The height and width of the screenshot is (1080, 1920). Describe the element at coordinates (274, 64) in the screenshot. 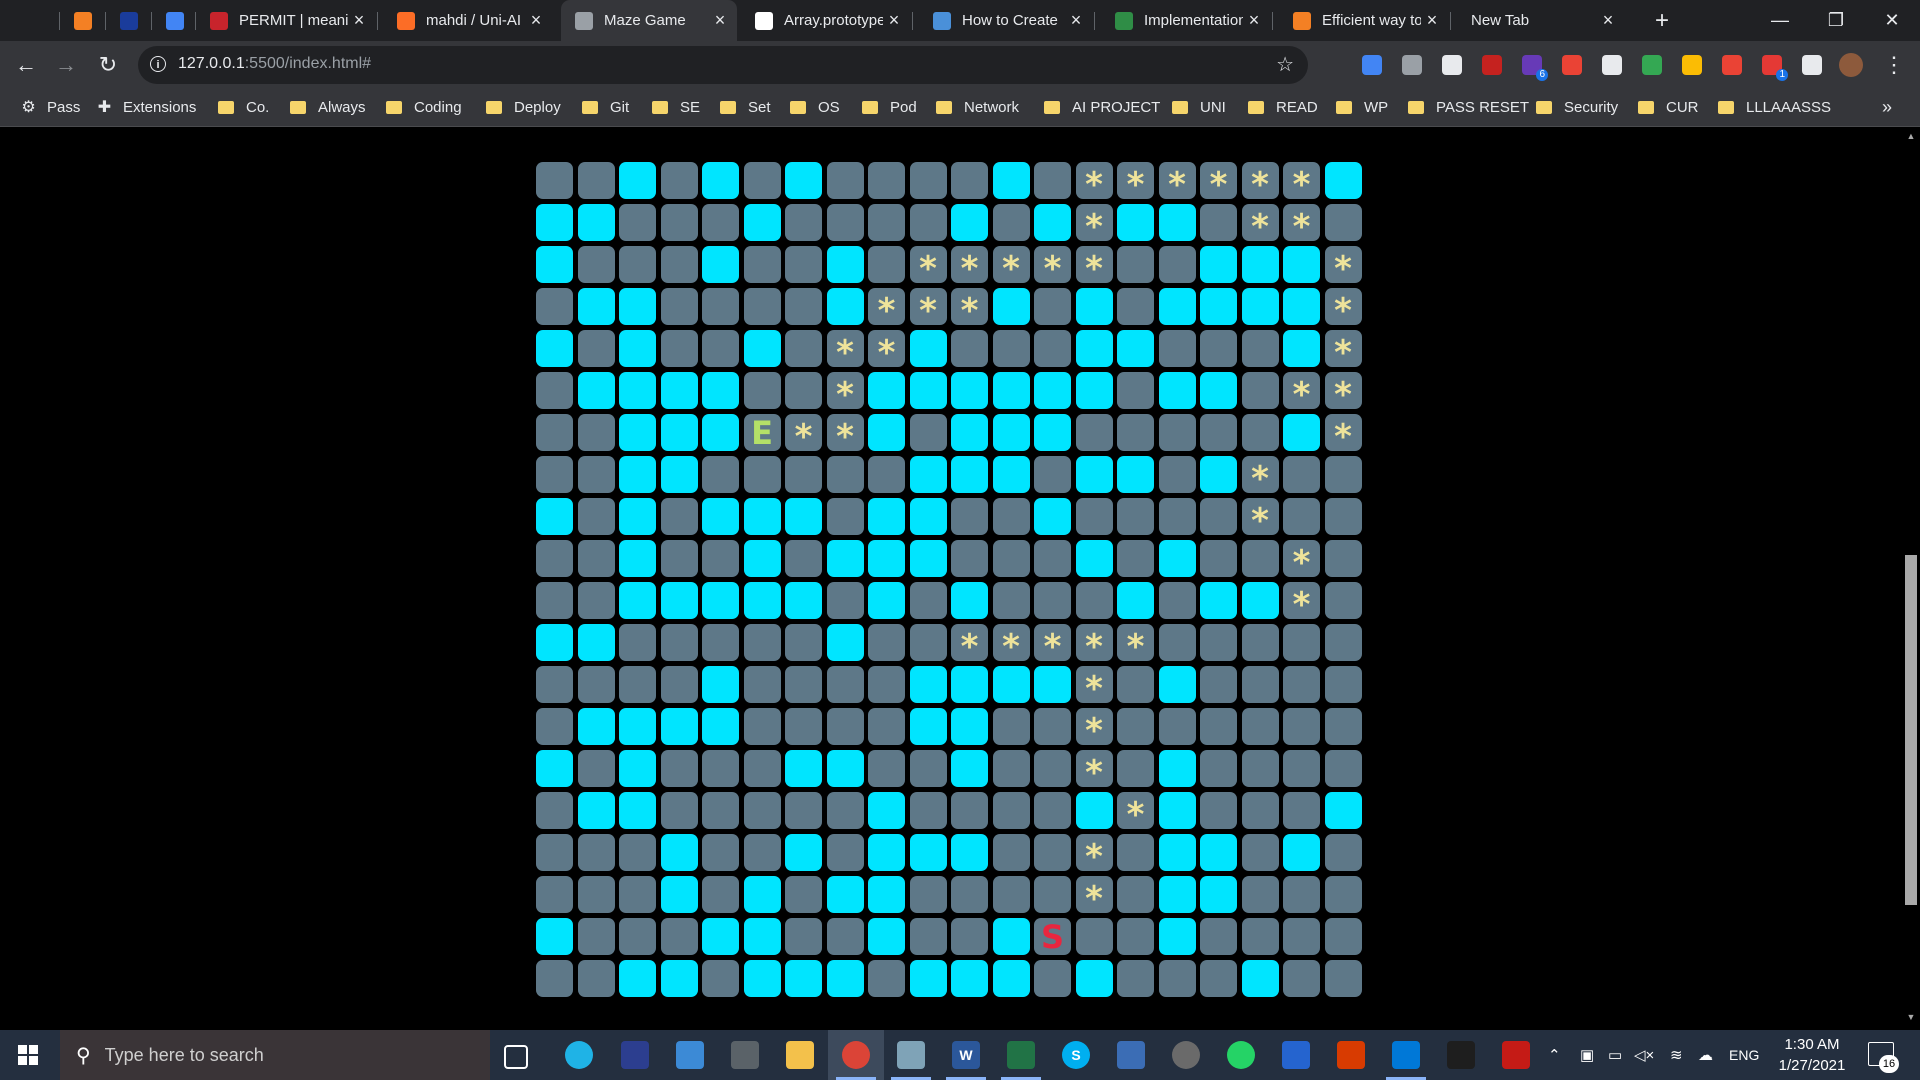

I see `url-text: 127.0.0.1:5500/index.html#` at that location.